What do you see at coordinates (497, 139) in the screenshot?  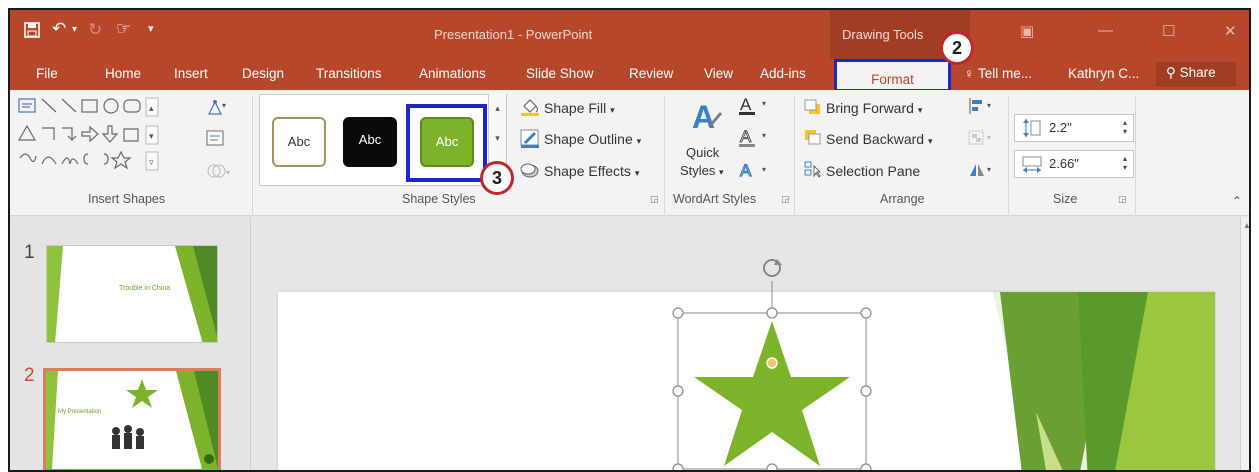 I see `gallery-scroll-down: ▾` at bounding box center [497, 139].